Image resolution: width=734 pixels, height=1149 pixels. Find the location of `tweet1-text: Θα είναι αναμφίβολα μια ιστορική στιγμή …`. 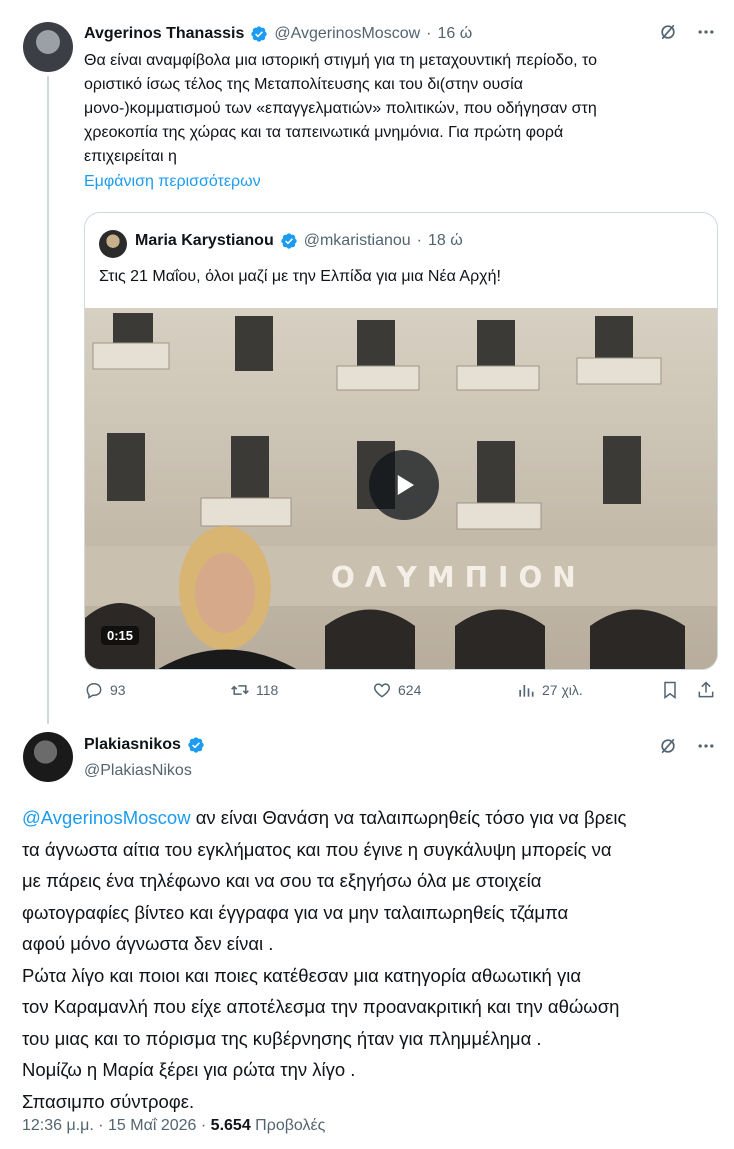

tweet1-text: Θα είναι αναμφίβολα μια ιστορική στιγμή … is located at coordinates (399, 109).